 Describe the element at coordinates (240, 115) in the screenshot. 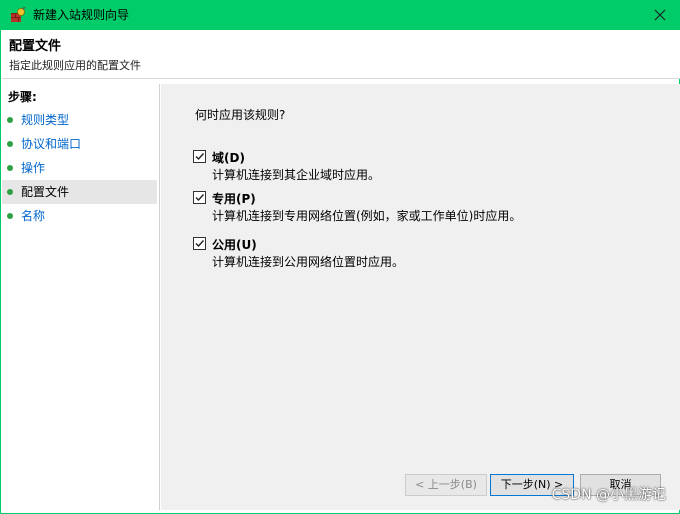

I see `question-text: 何时应用该规则?` at that location.